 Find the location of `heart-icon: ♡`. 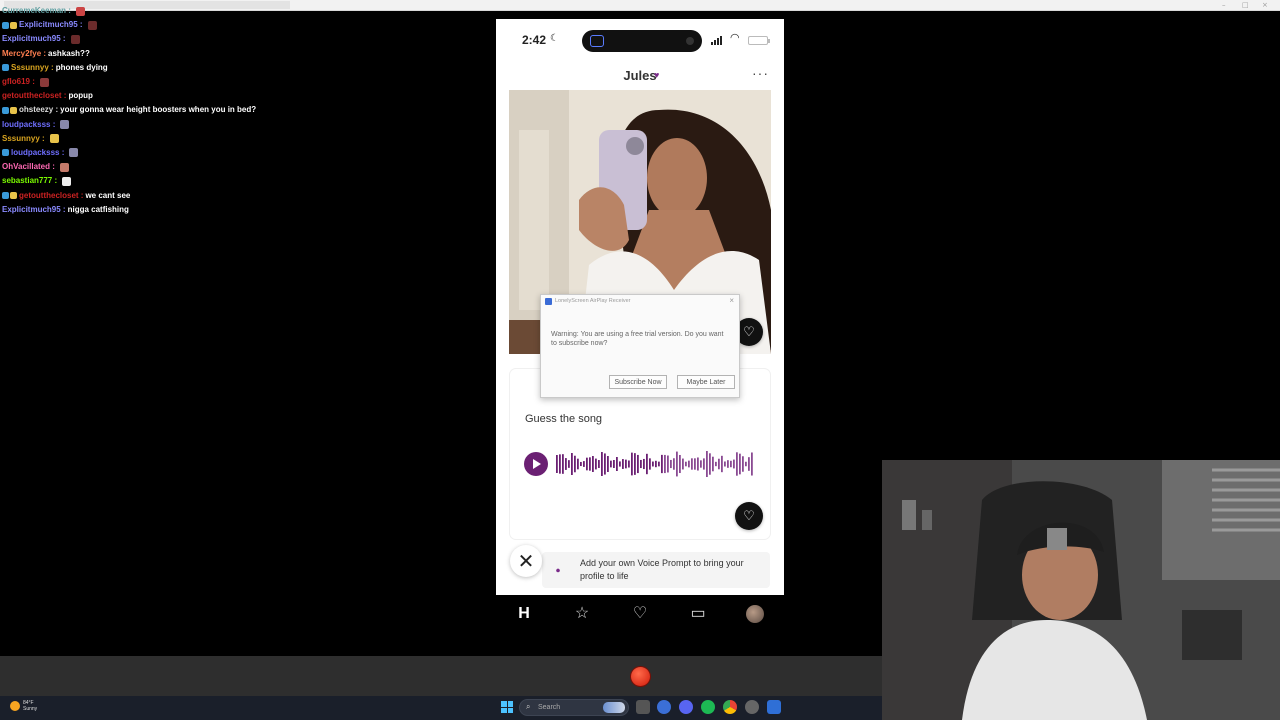

heart-icon: ♡ is located at coordinates (749, 331).